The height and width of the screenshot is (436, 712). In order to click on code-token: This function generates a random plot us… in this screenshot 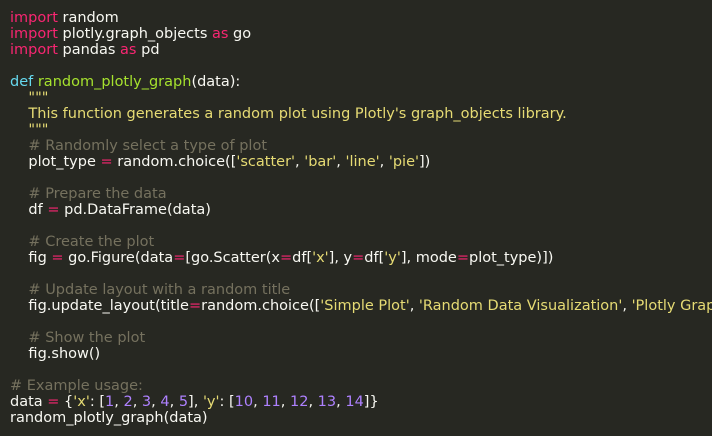, I will do `click(288, 114)`.